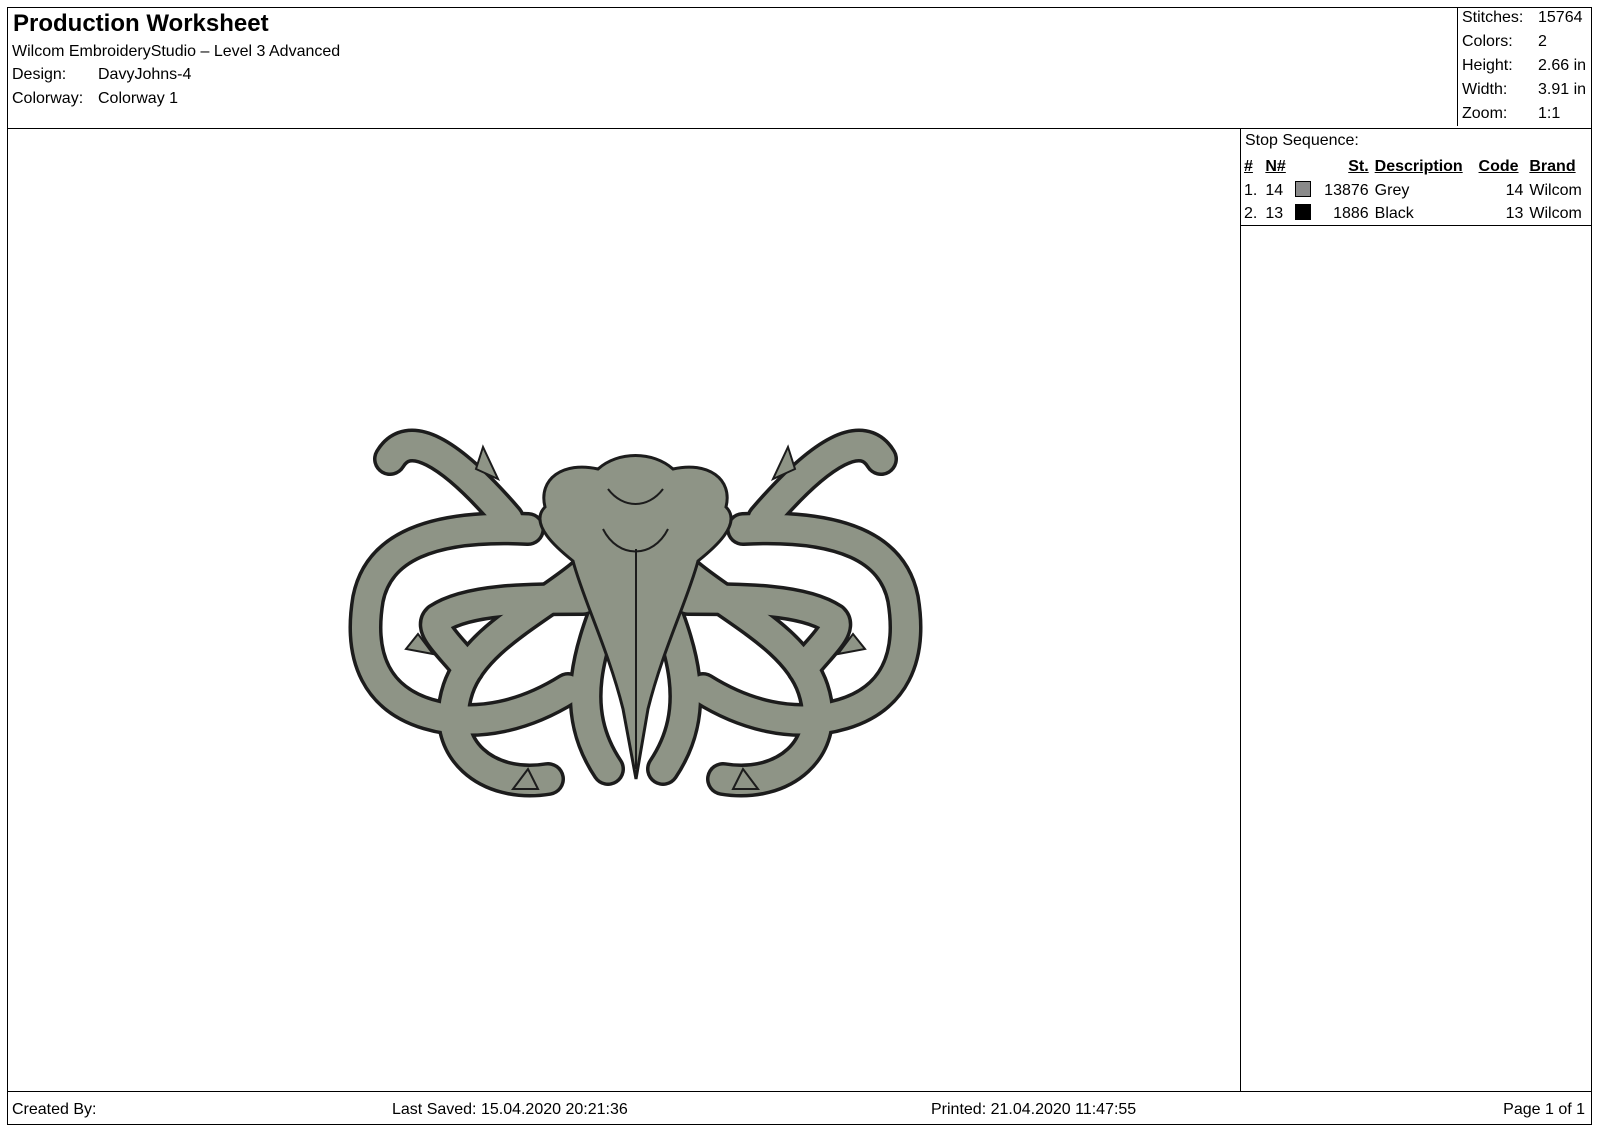  Describe the element at coordinates (1511, 114) in the screenshot. I see `stat-zoom: Zoom: 1:1` at that location.